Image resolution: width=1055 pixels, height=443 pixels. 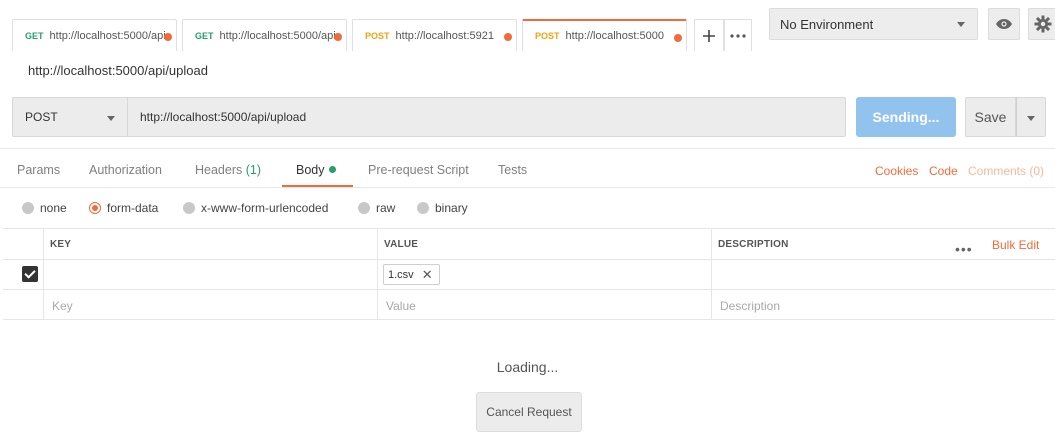 What do you see at coordinates (943, 171) in the screenshot?
I see `code-link: Code` at bounding box center [943, 171].